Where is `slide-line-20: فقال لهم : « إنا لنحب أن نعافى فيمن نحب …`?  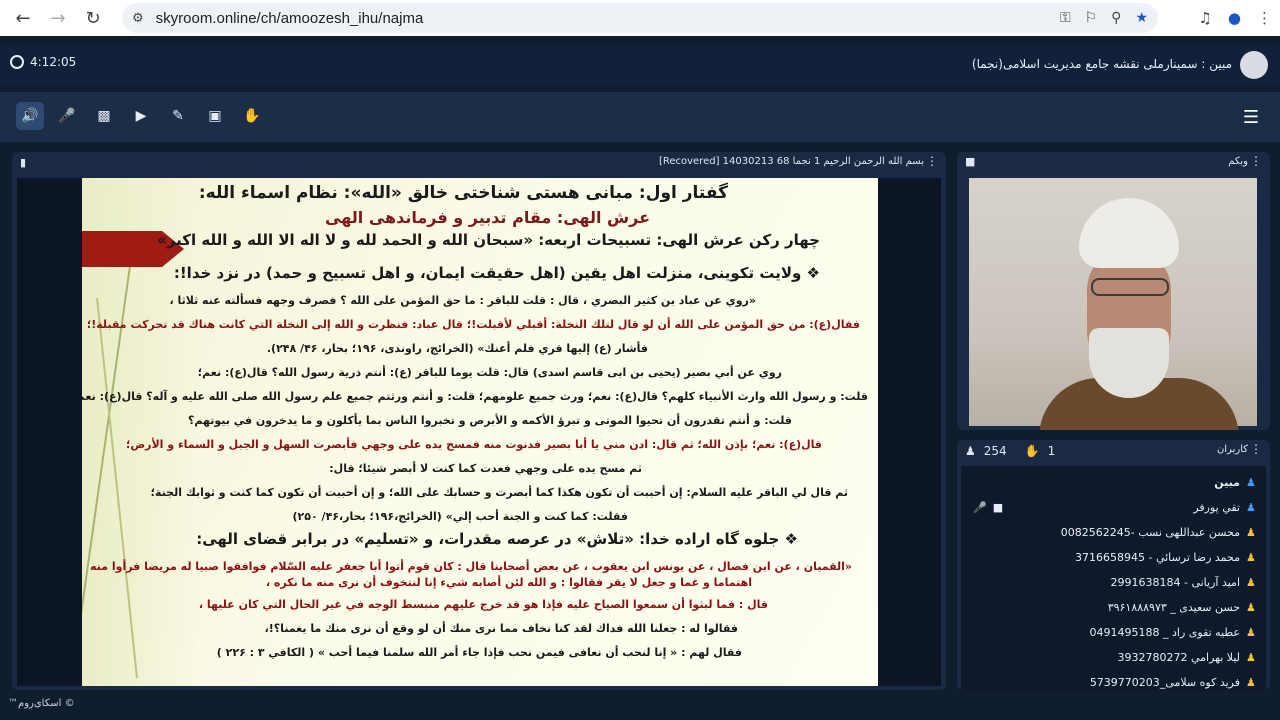
slide-line-20: فقال لهم : « إنا لنحب أن نعافى فيمن نحب … is located at coordinates (479, 652).